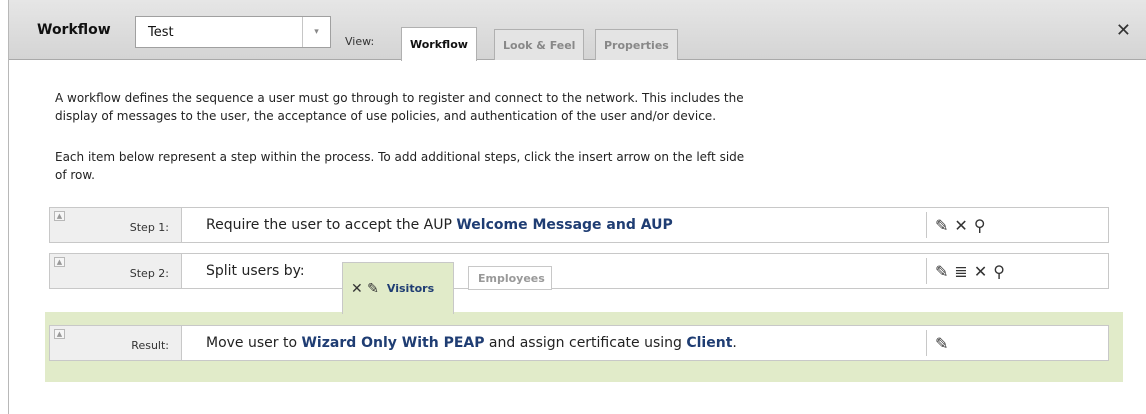  I want to click on branch-tab-employees: Employees, so click(510, 278).